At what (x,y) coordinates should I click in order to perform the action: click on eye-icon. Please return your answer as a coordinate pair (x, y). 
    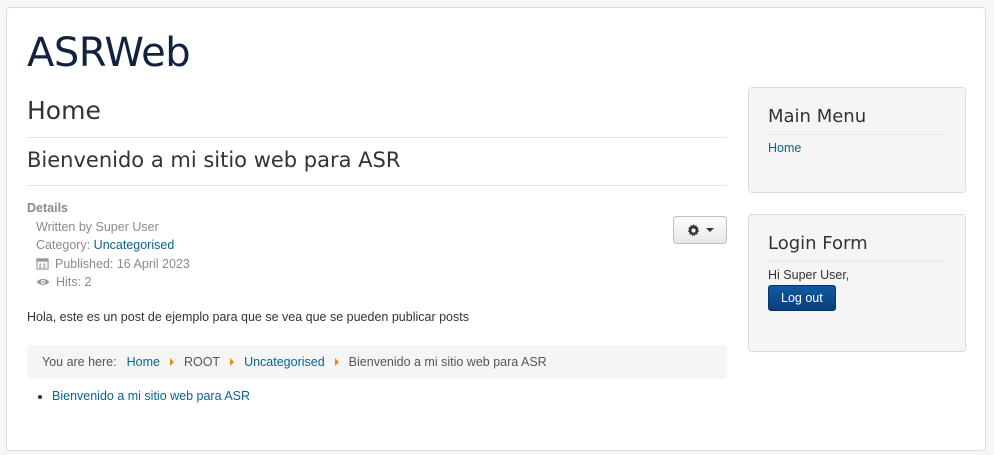
    Looking at the image, I should click on (43, 282).